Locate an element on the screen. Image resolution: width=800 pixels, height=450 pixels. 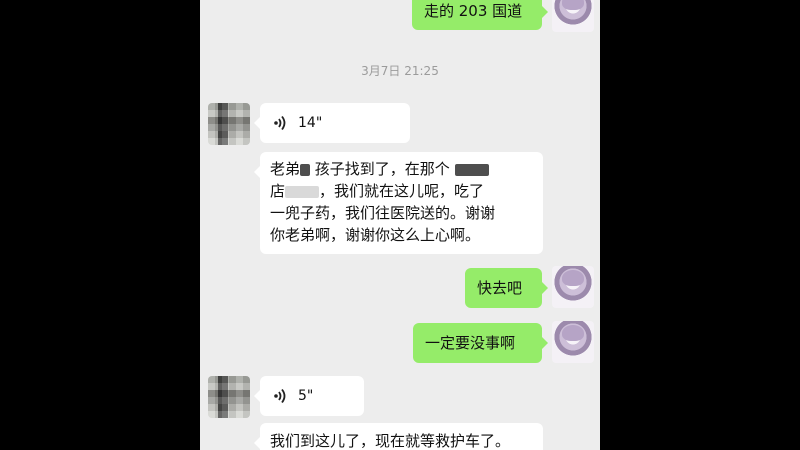
text-line: 老弟 孩子找到了，在那个 is located at coordinates (401, 169).